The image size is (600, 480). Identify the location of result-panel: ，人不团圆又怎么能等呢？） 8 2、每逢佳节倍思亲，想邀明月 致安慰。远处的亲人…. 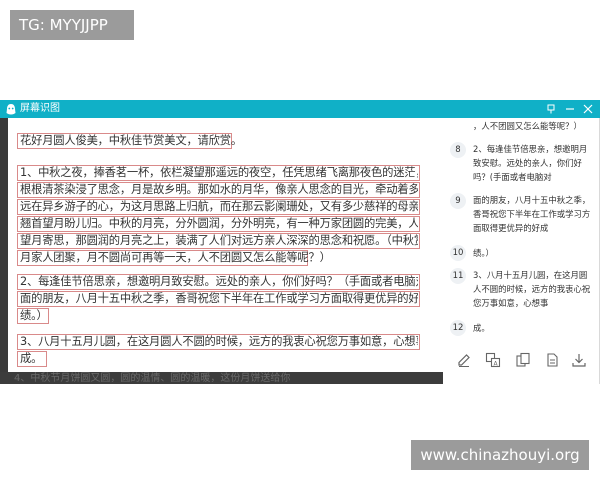
(521, 251).